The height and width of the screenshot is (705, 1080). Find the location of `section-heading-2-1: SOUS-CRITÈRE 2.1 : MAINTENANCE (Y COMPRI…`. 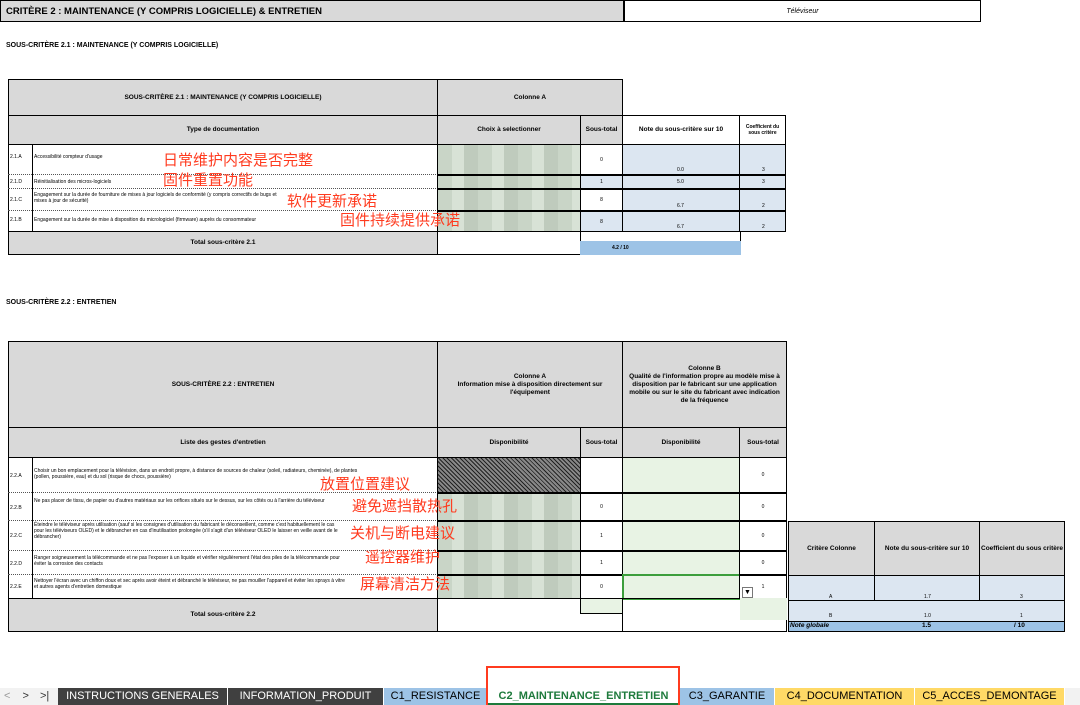

section-heading-2-1: SOUS-CRITÈRE 2.1 : MAINTENANCE (Y COMPRI… is located at coordinates (112, 45).